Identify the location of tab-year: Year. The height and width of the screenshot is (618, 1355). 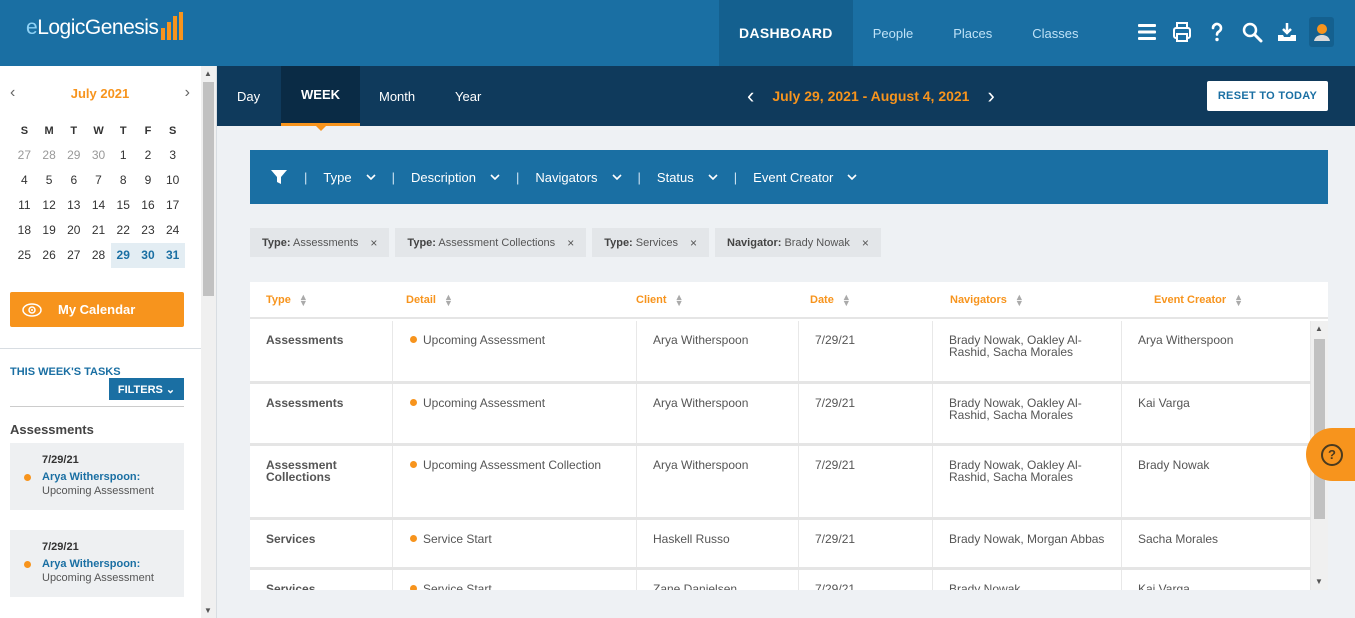
(468, 96).